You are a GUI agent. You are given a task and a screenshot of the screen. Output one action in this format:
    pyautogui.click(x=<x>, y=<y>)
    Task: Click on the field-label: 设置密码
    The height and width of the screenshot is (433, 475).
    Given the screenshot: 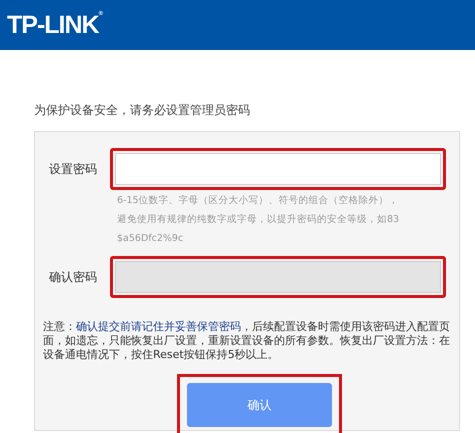 What is the action you would take?
    pyautogui.click(x=73, y=169)
    